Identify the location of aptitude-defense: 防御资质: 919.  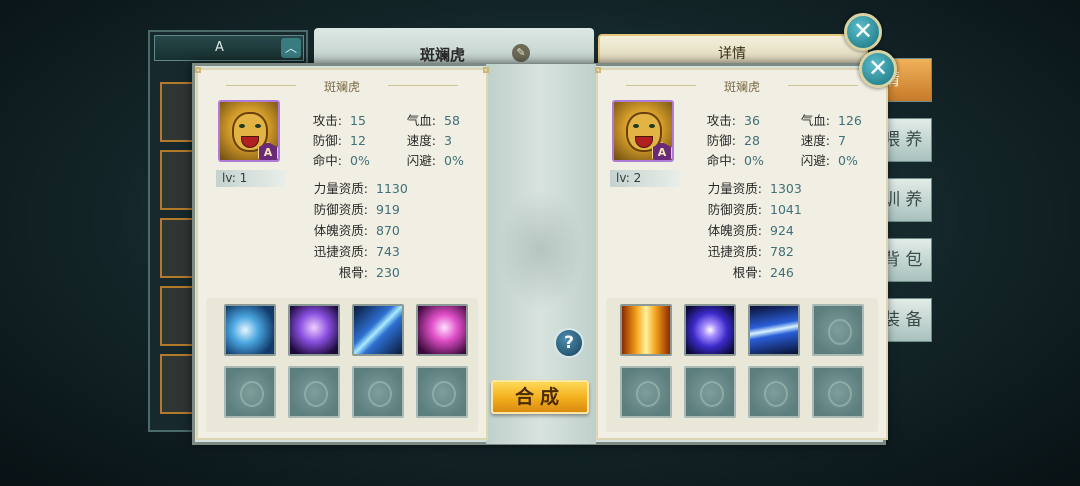
(349, 208).